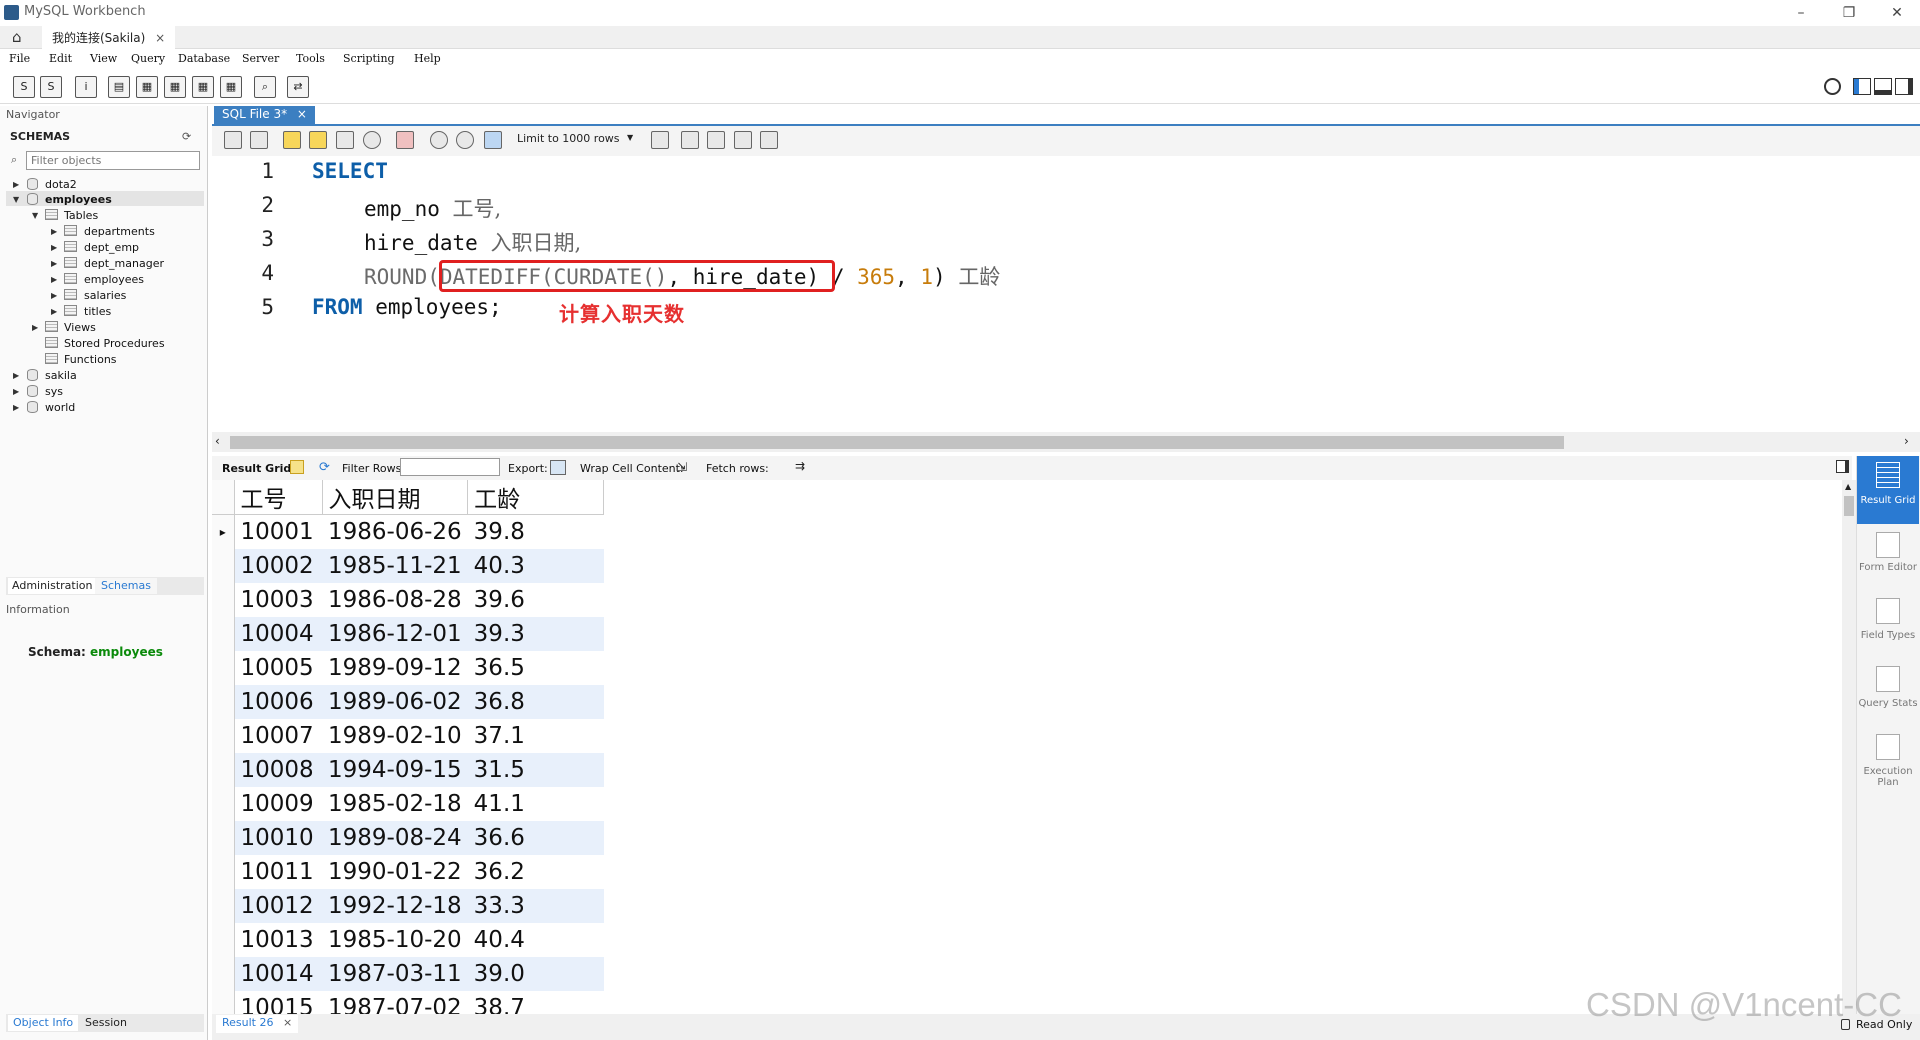 The image size is (1920, 1040). Describe the element at coordinates (223, 531) in the screenshot. I see `current-row-marker: ▸` at that location.